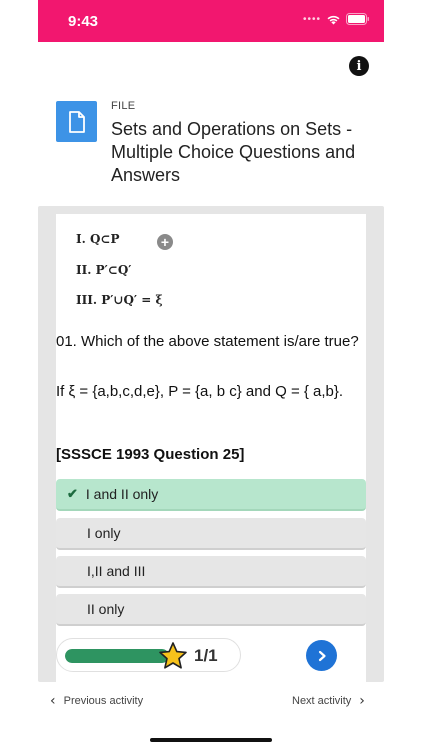 This screenshot has height=750, width=422. I want to click on status-time: 9:43, so click(83, 21).